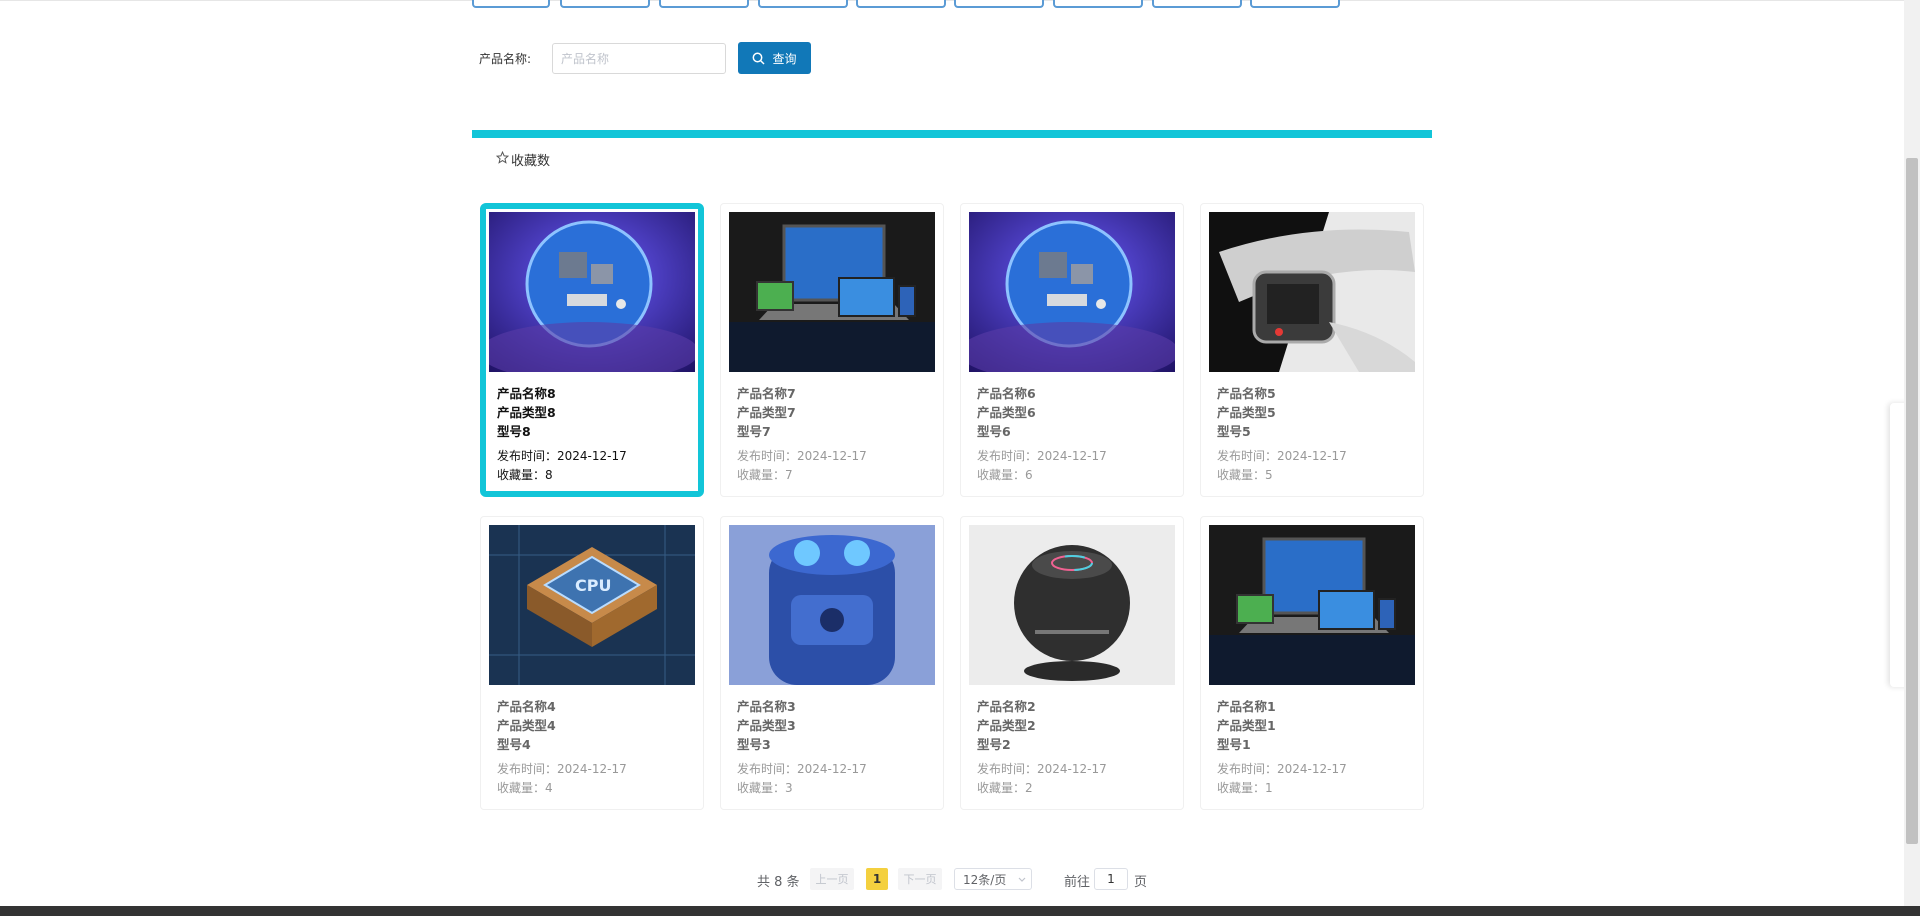  What do you see at coordinates (593, 585) in the screenshot?
I see `svg-text: CPU` at bounding box center [593, 585].